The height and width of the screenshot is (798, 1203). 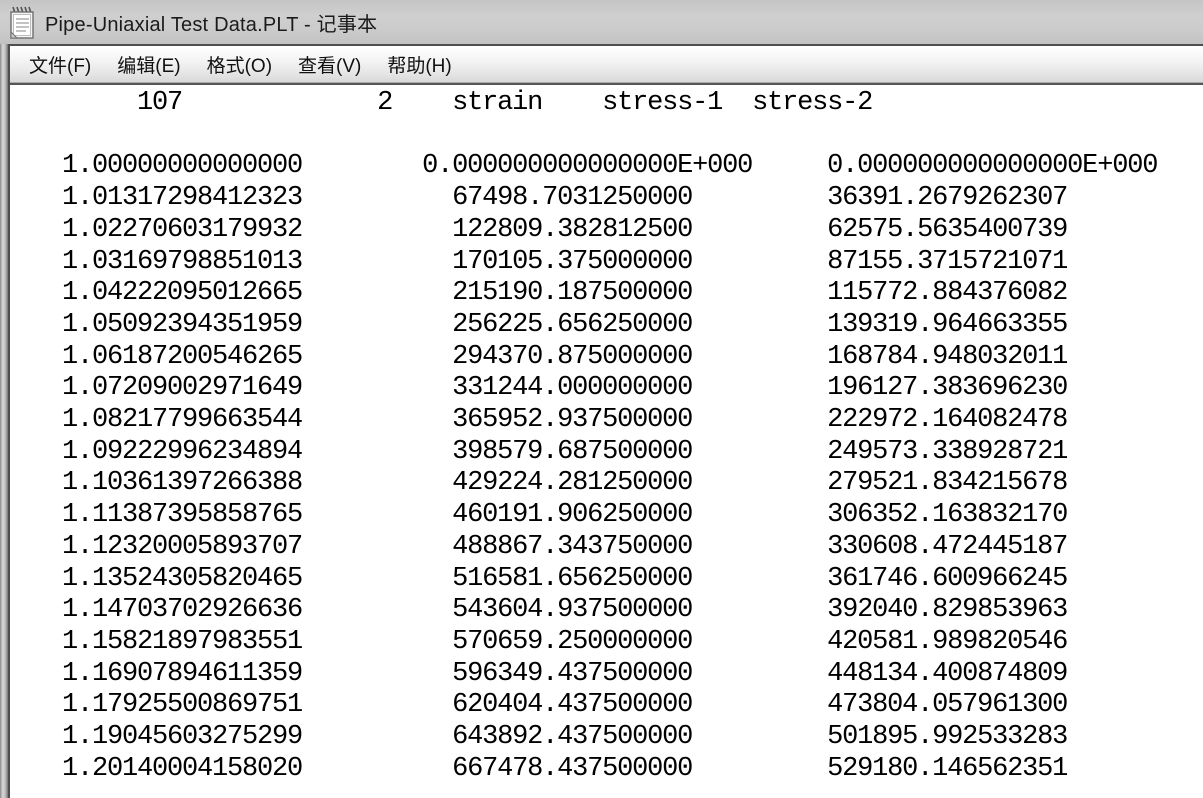 What do you see at coordinates (606, 63) in the screenshot?
I see `menu-bar: 文件(F) 编辑(E) 格式(O) 查看(V) 帮助(H)` at bounding box center [606, 63].